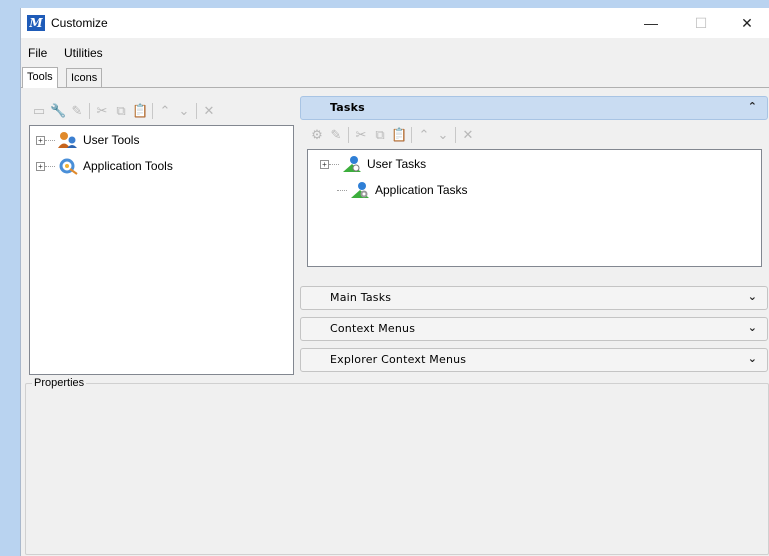  Describe the element at coordinates (395, 23) in the screenshot. I see `title-bar: M Customize — ☐ ✕` at that location.